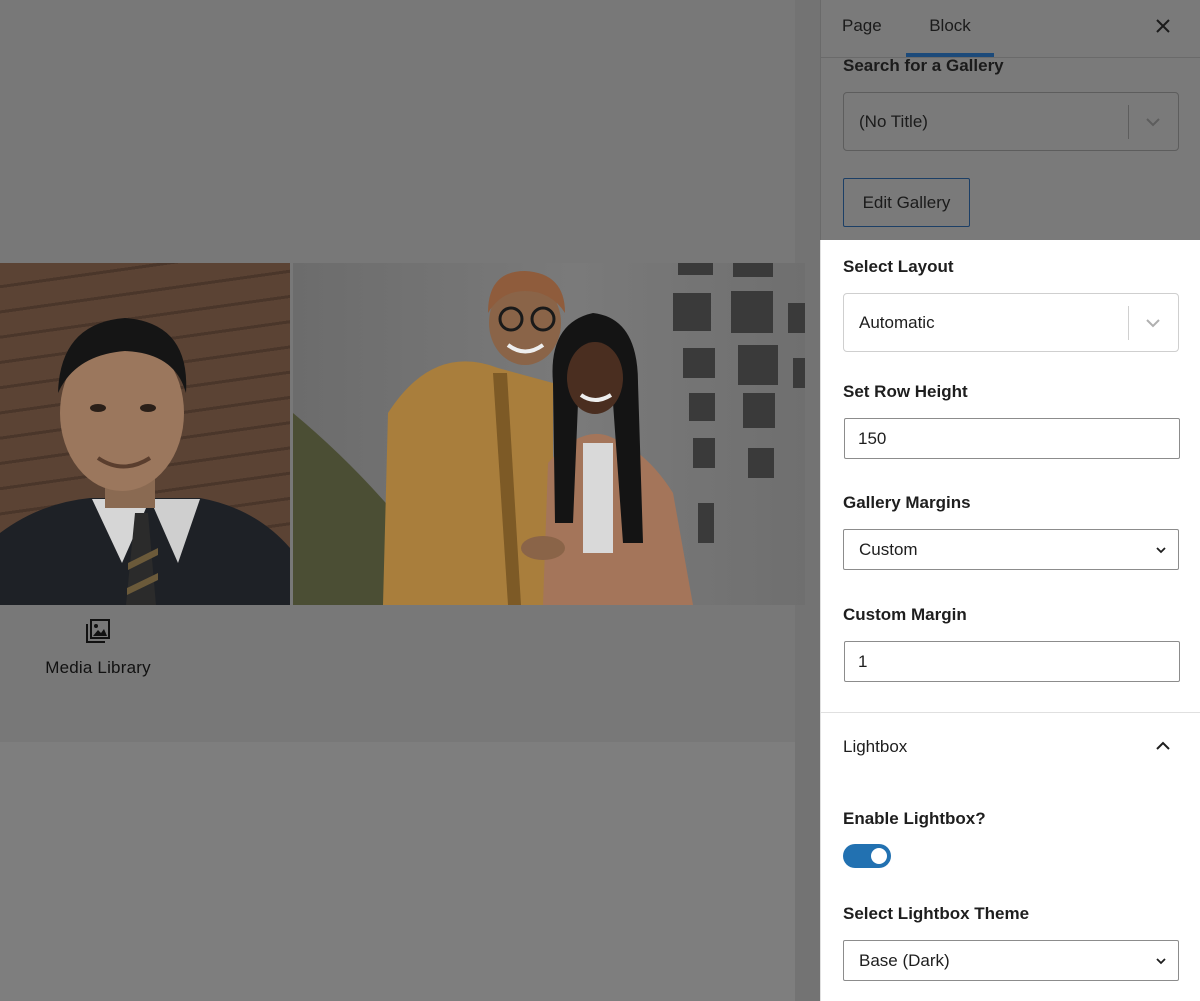 The image size is (1200, 1001). I want to click on edit-gallery-button: Edit Gallery, so click(906, 202).